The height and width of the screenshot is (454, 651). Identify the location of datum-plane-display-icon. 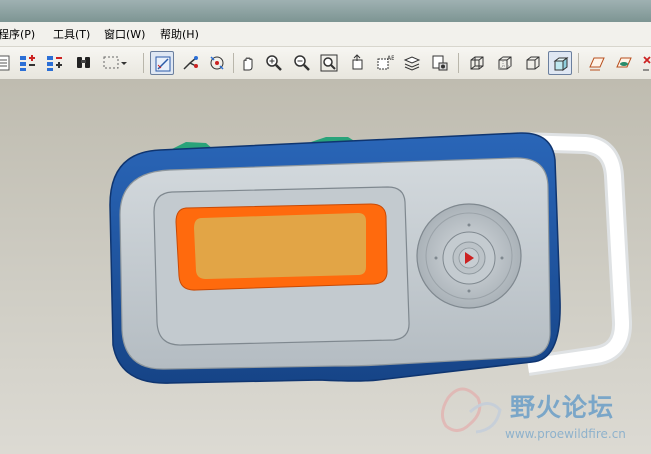
(624, 62).